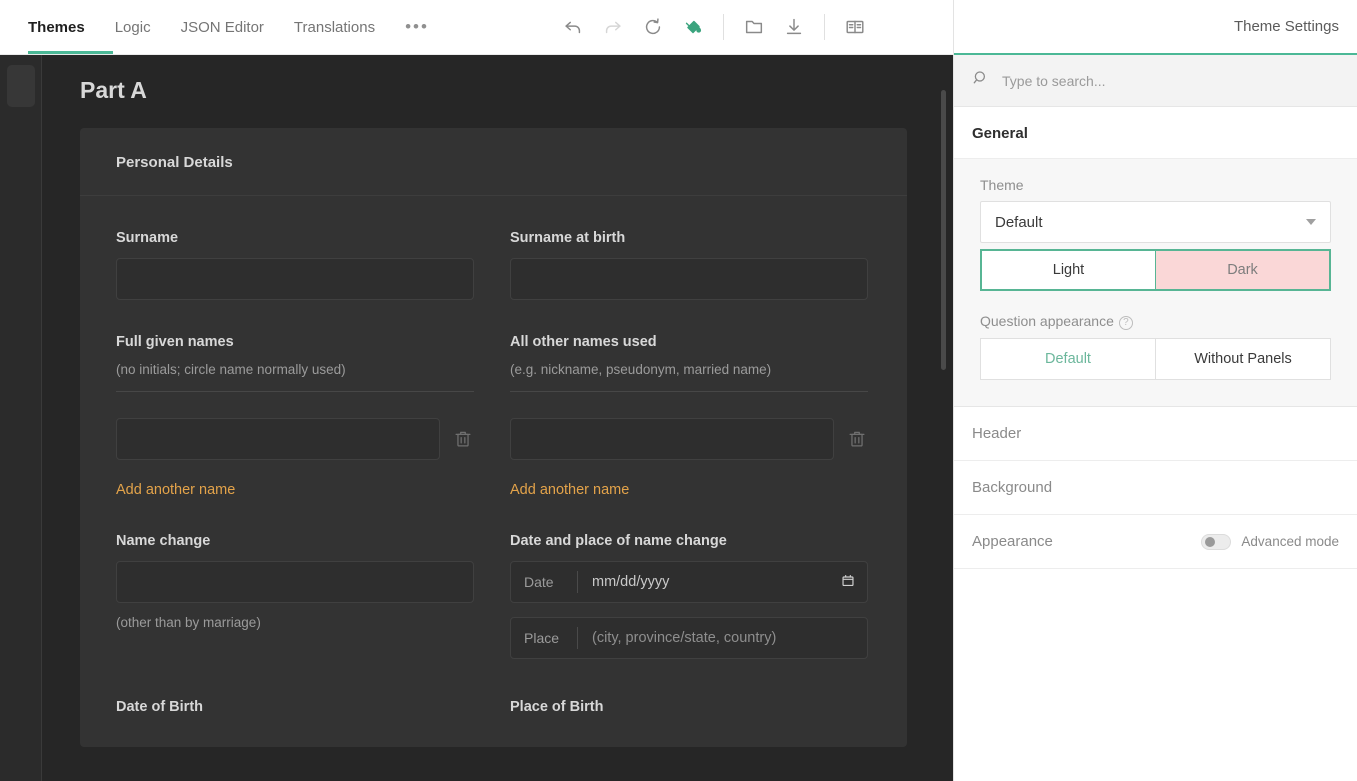  I want to click on question-name-change: Name change (other than by marriage), so click(295, 603).